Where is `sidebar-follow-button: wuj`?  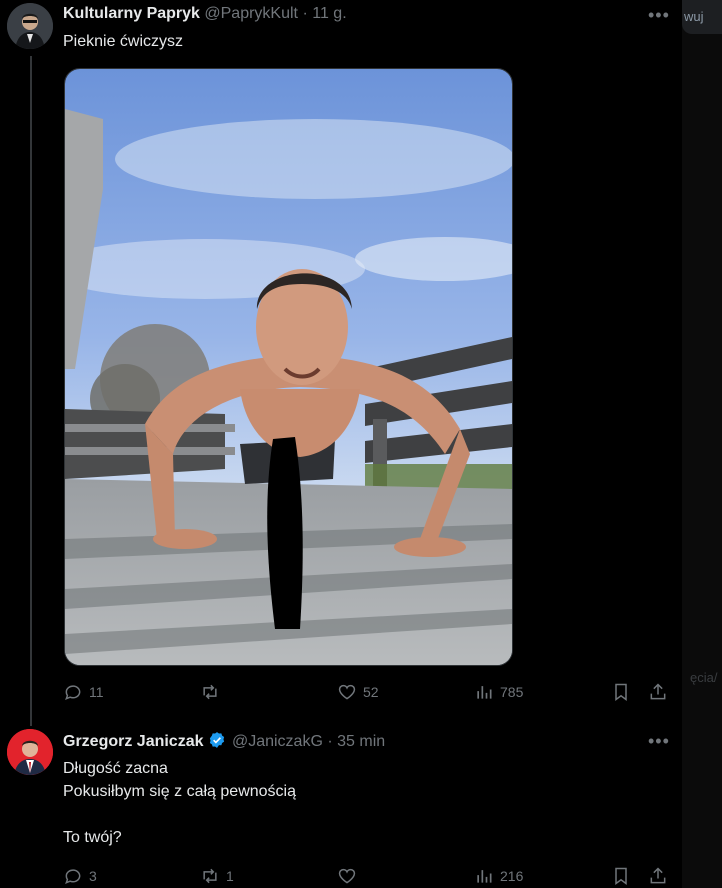
sidebar-follow-button: wuj is located at coordinates (702, 17).